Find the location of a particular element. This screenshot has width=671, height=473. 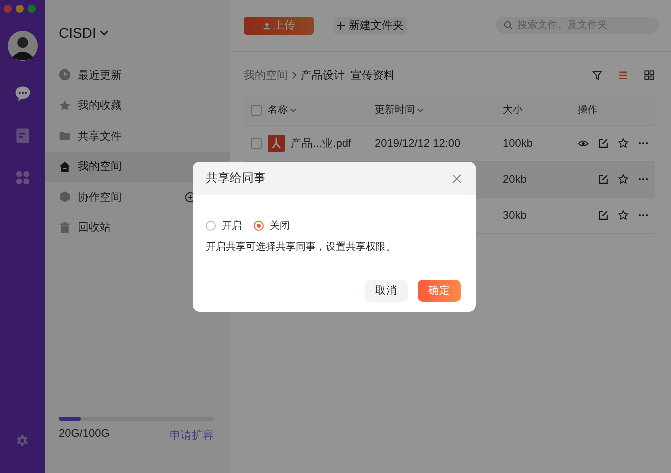

folder-icon is located at coordinates (65, 136).